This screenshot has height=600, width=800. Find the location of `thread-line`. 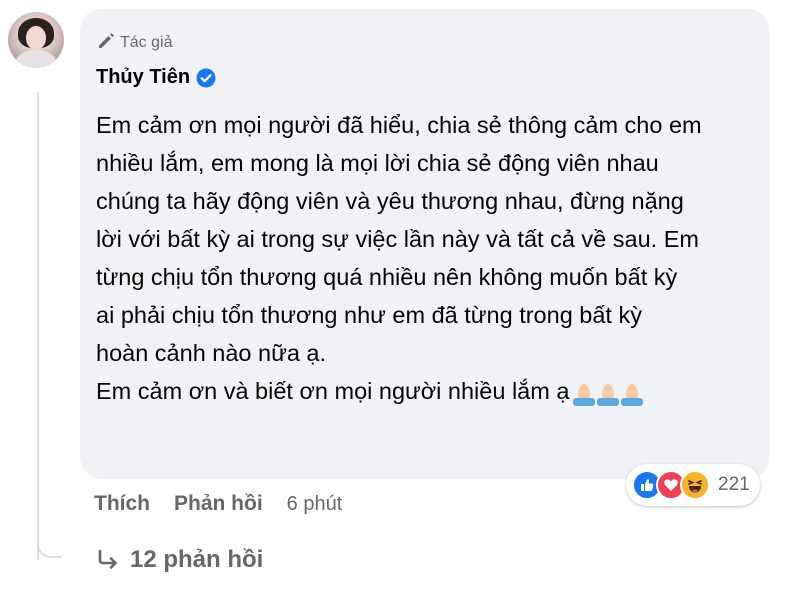

thread-line is located at coordinates (38, 326).